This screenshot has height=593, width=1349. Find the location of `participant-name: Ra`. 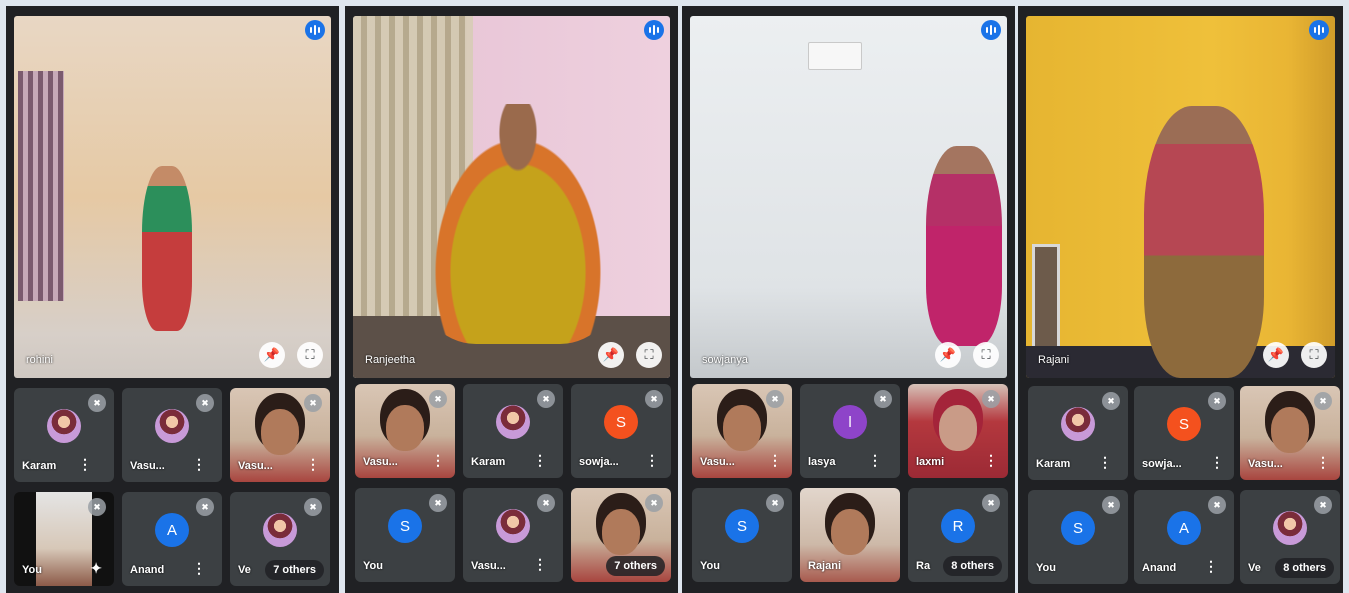

participant-name: Ra is located at coordinates (923, 566).